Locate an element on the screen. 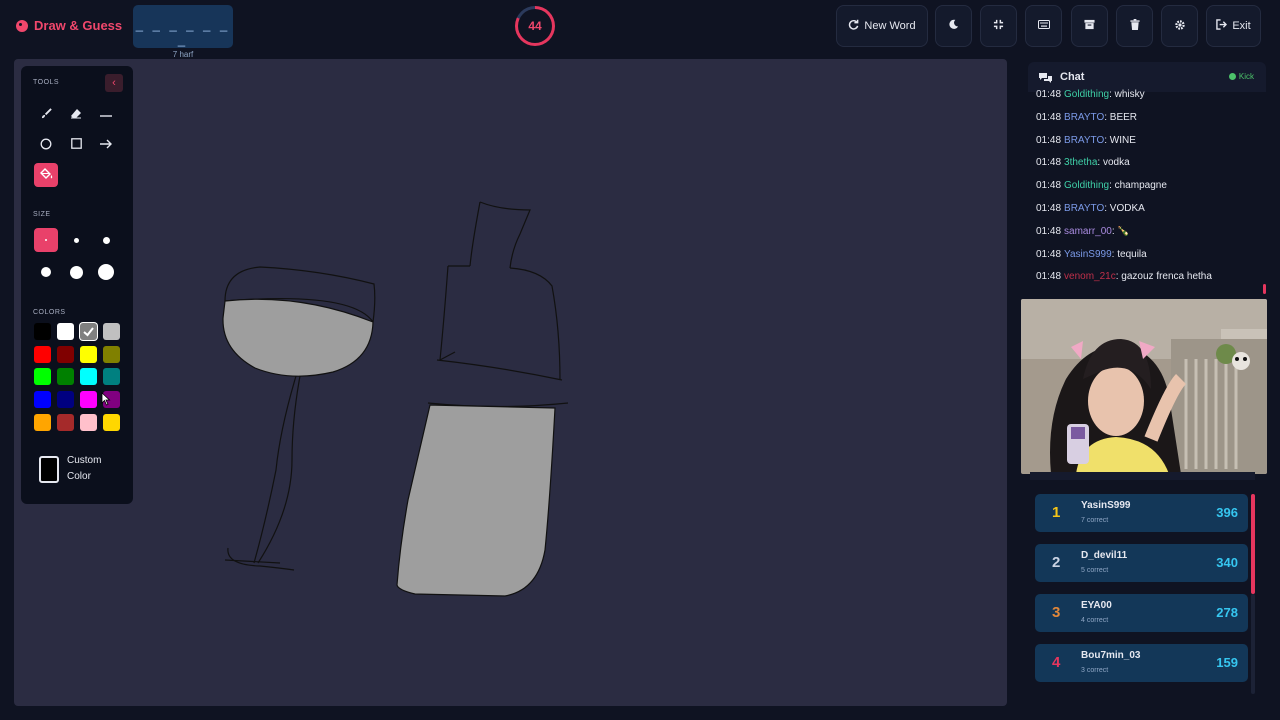 This screenshot has width=1280, height=720. fullscreen-button is located at coordinates (998, 26).